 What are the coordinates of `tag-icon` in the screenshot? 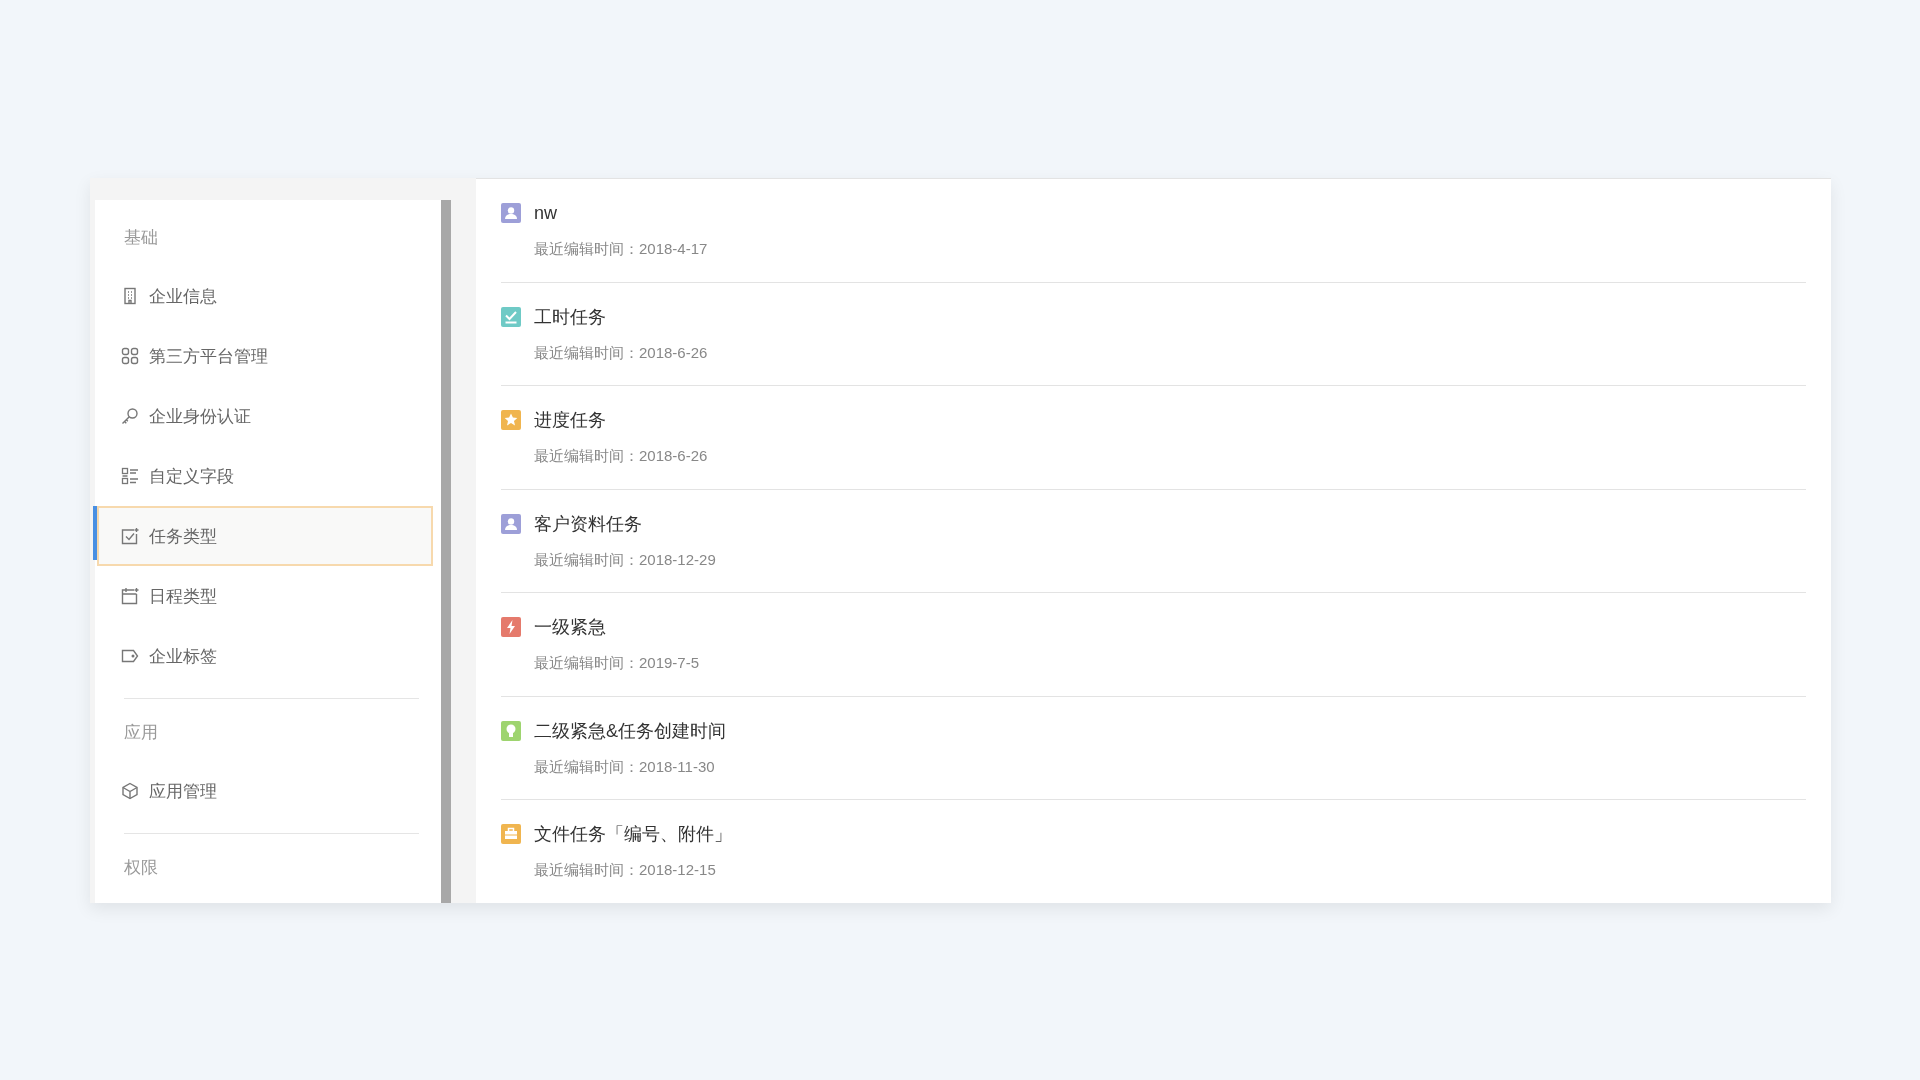 It's located at (130, 656).